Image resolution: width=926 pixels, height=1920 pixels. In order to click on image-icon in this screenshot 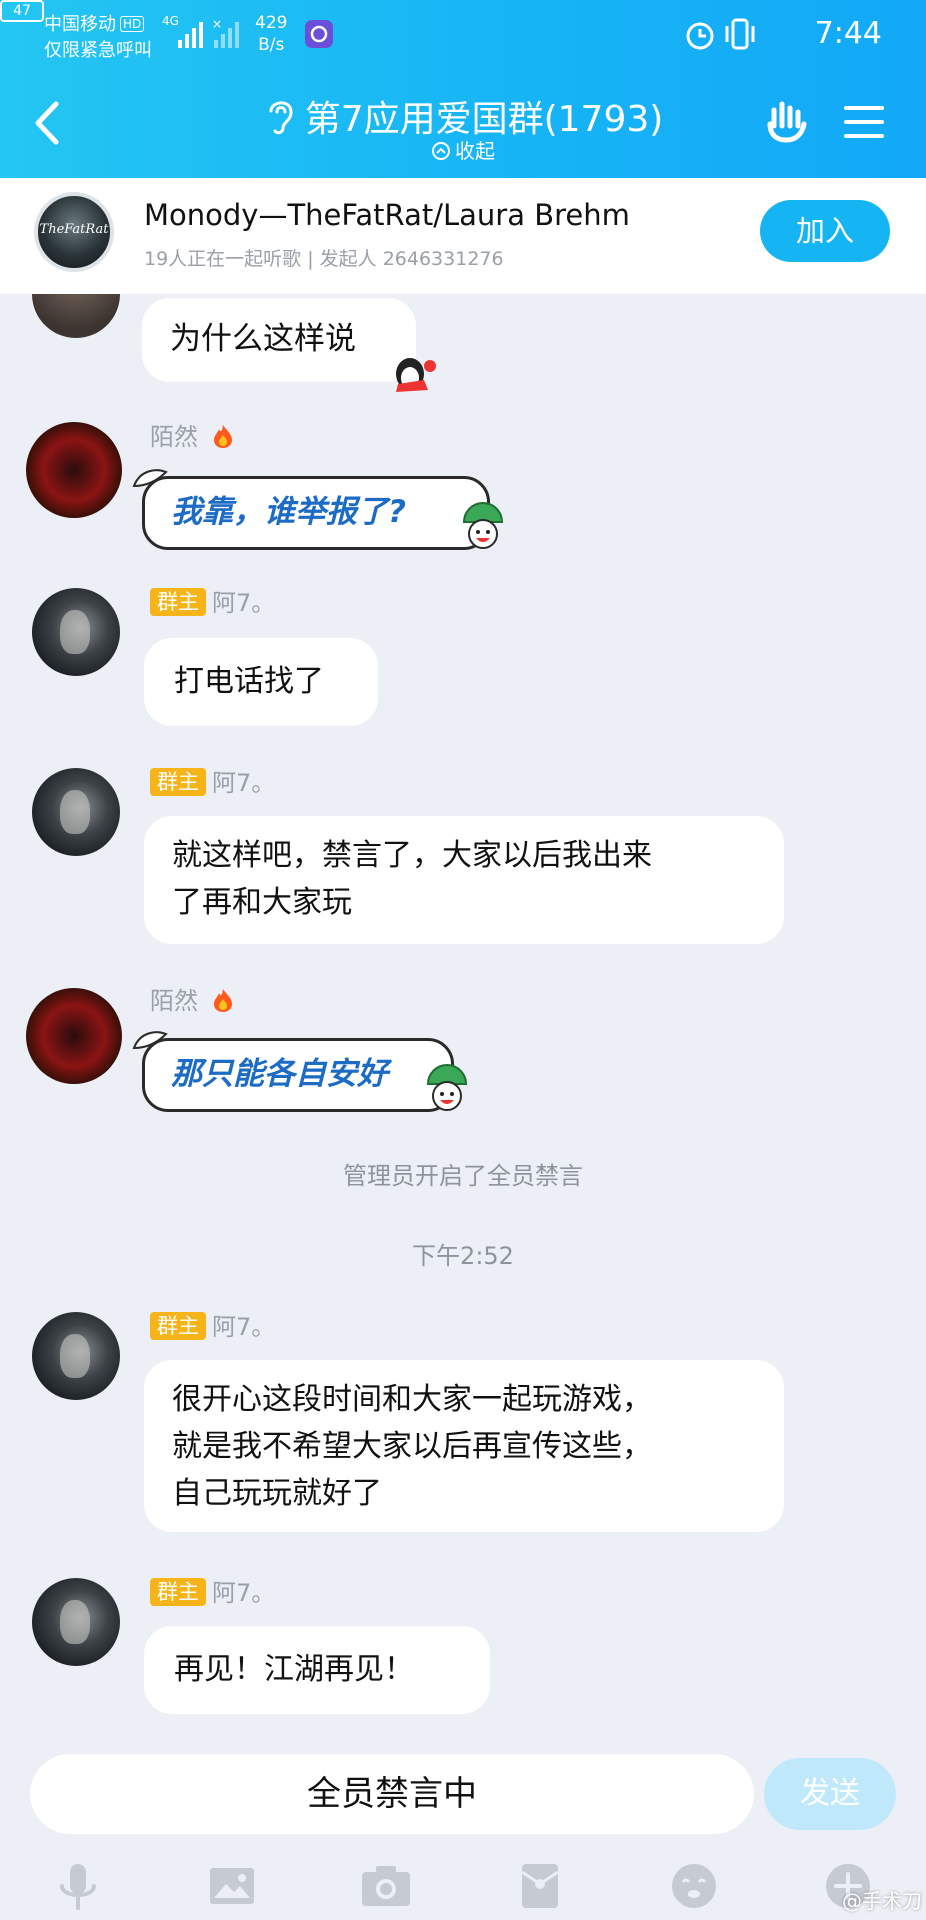, I will do `click(232, 1886)`.